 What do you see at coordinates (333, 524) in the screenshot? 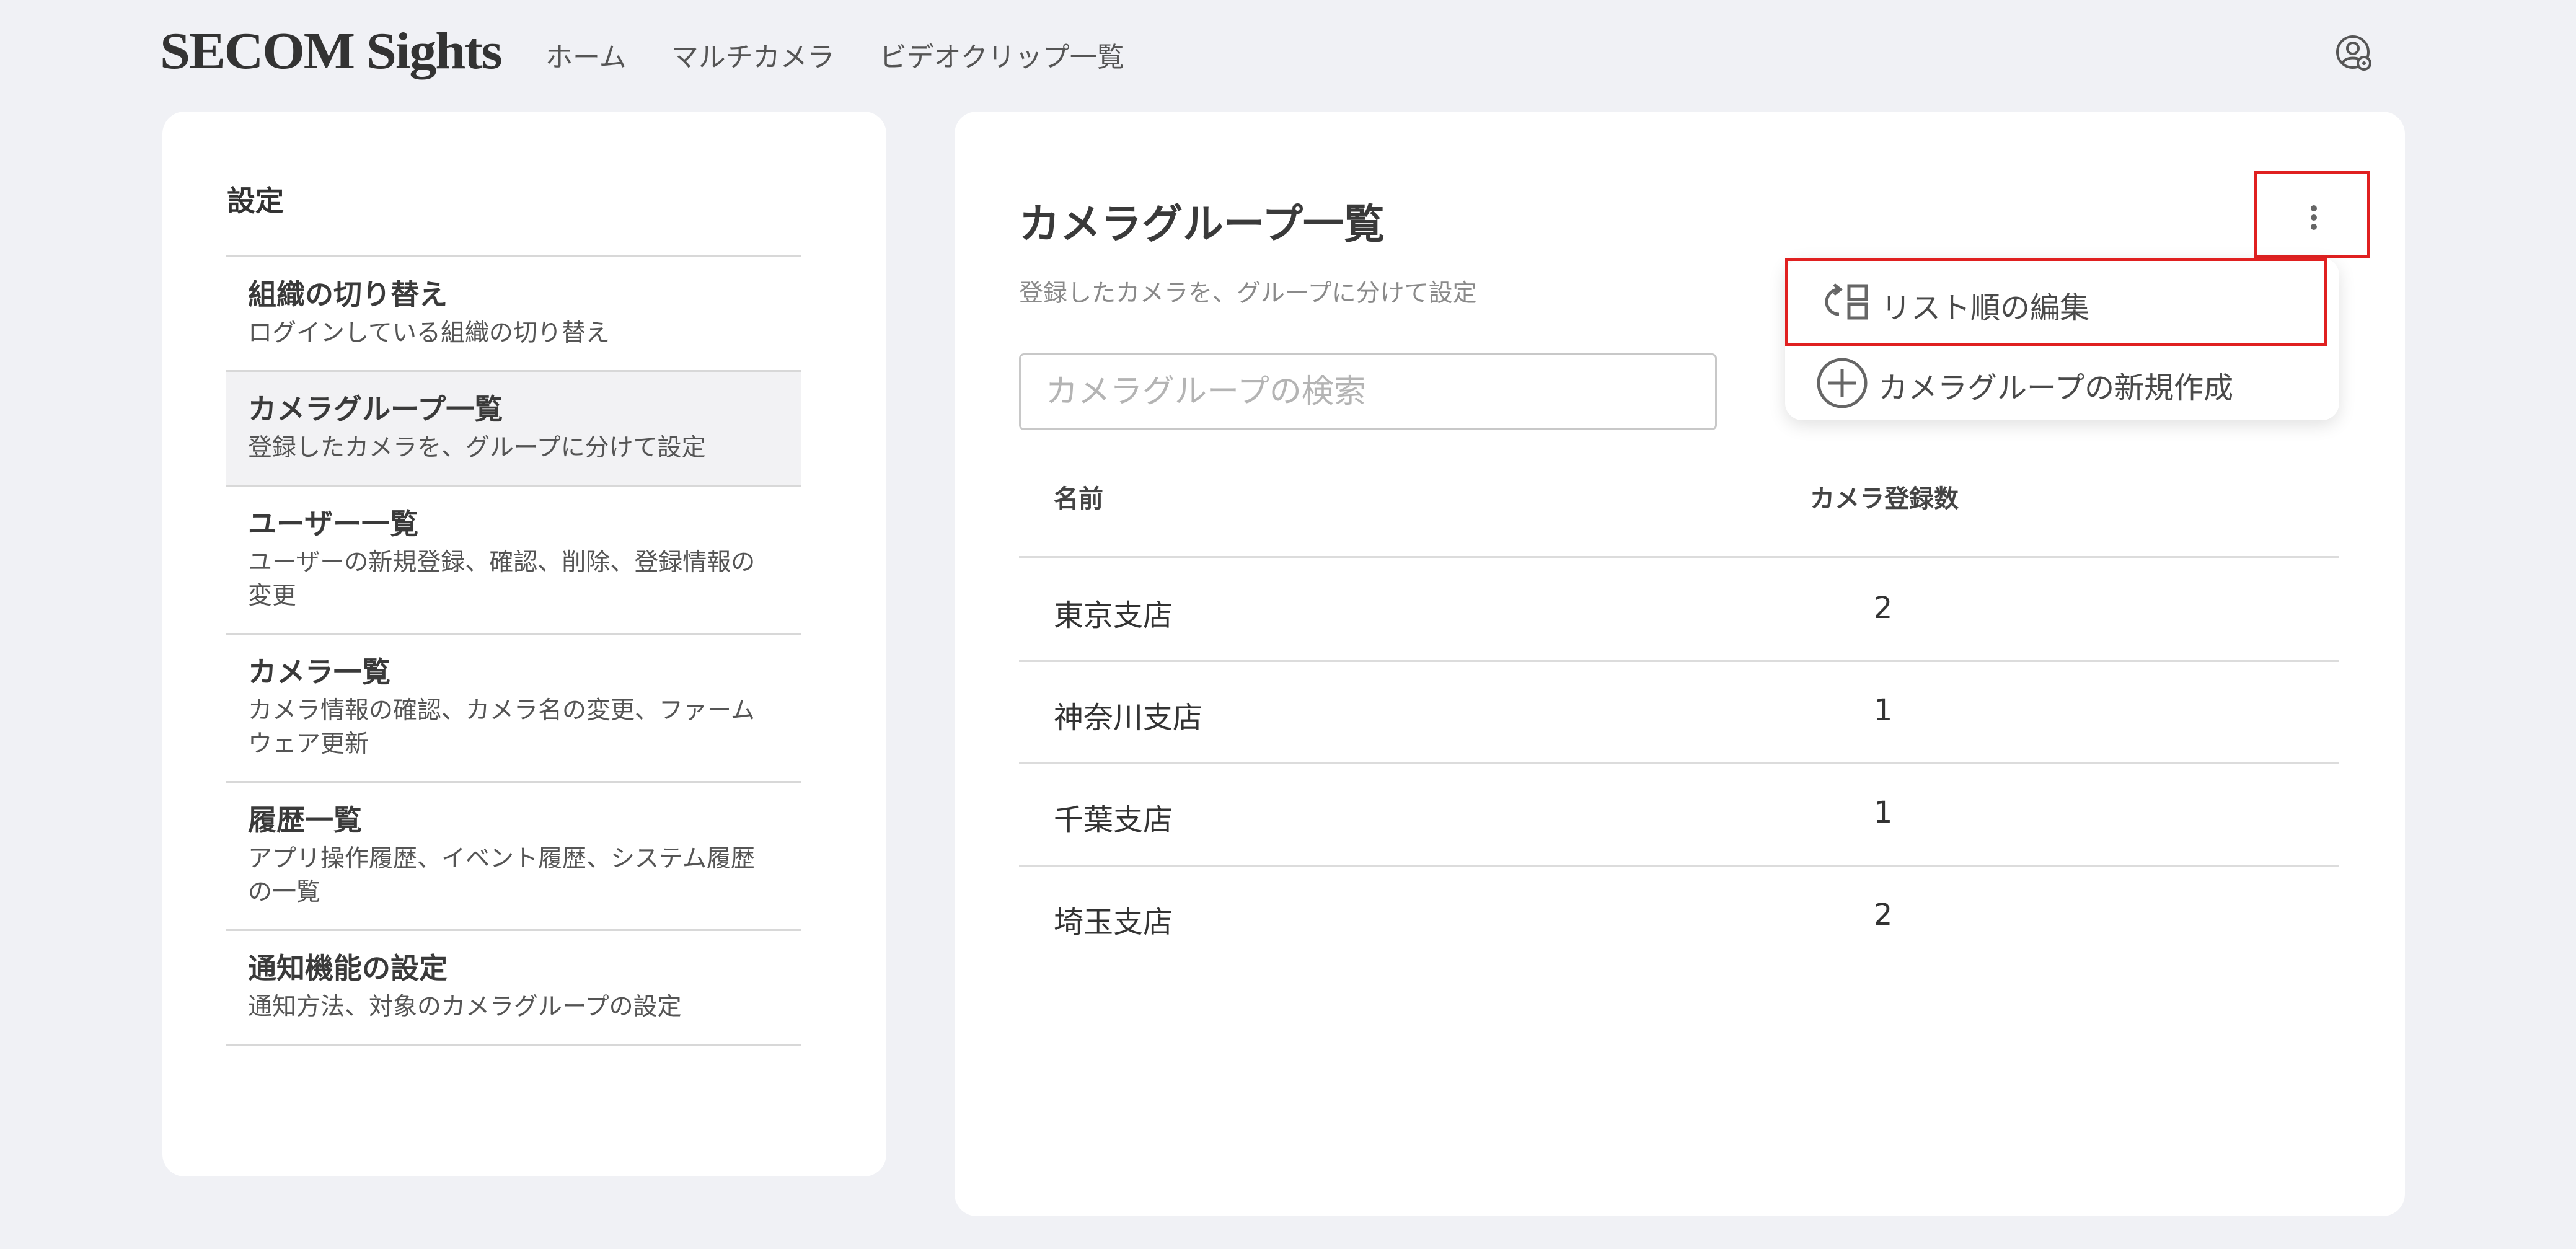
I see `sidebar-item-title: ユーザー一覧` at bounding box center [333, 524].